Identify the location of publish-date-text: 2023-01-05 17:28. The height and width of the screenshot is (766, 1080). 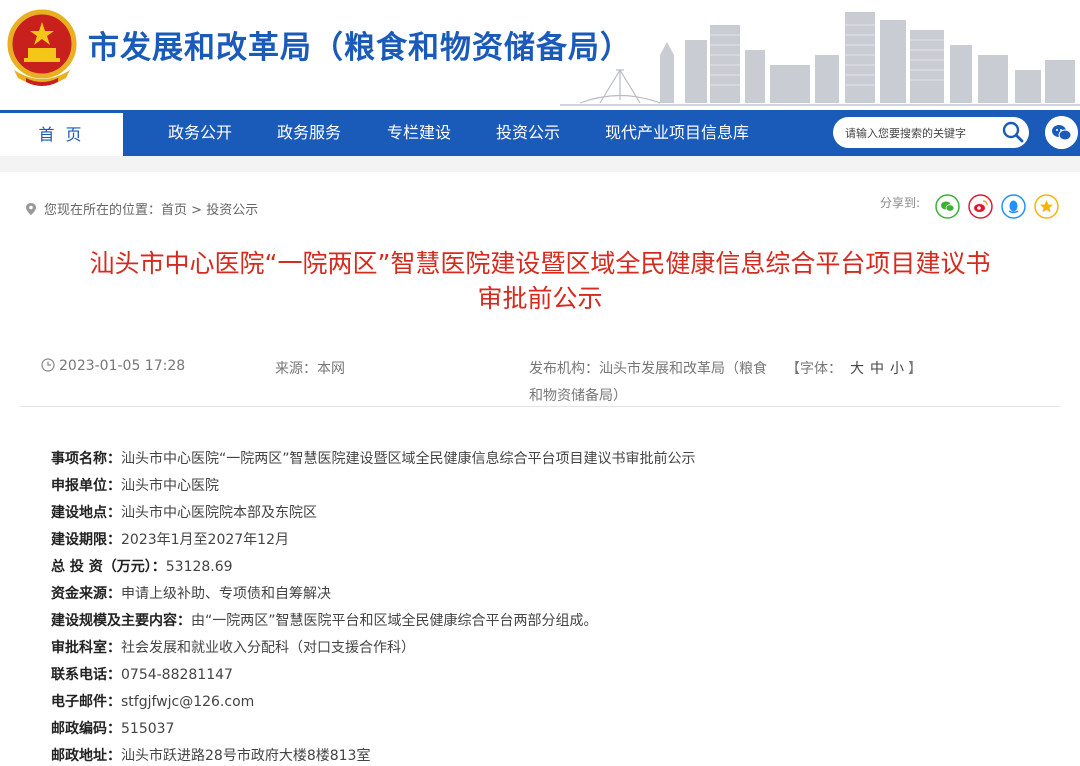
(122, 366).